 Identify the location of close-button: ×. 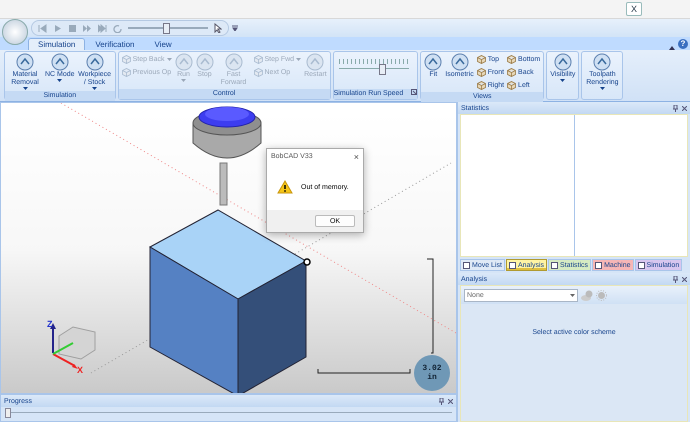
(356, 157).